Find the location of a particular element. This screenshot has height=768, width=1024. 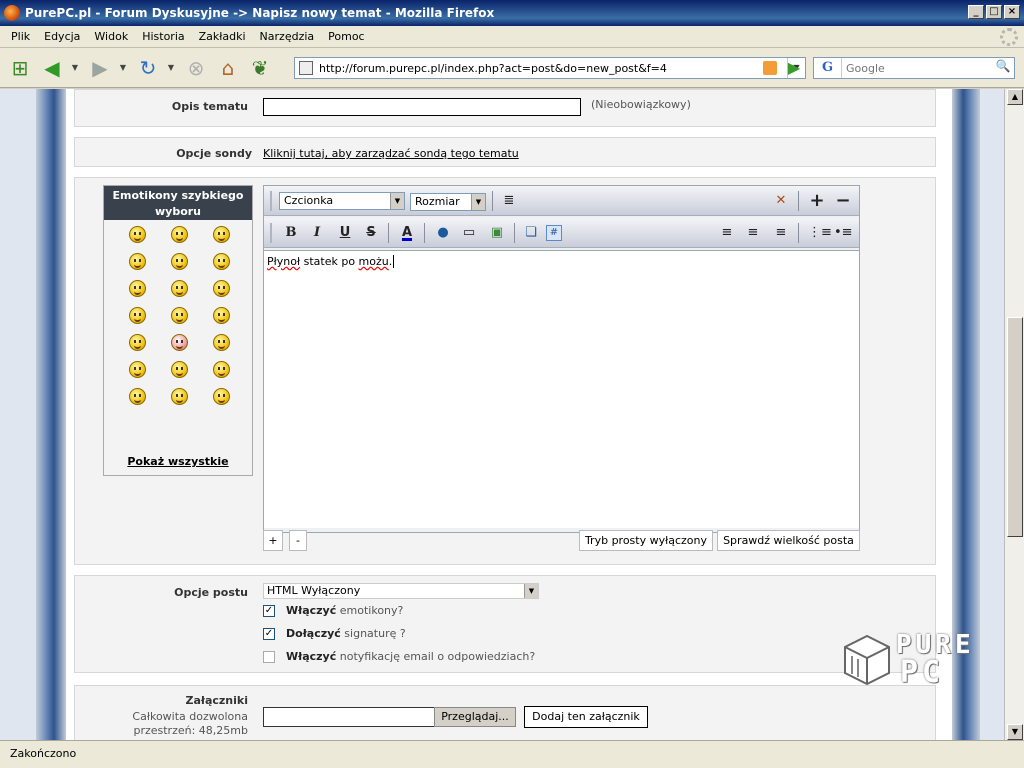

align-right-icon: ≡ is located at coordinates (781, 233).